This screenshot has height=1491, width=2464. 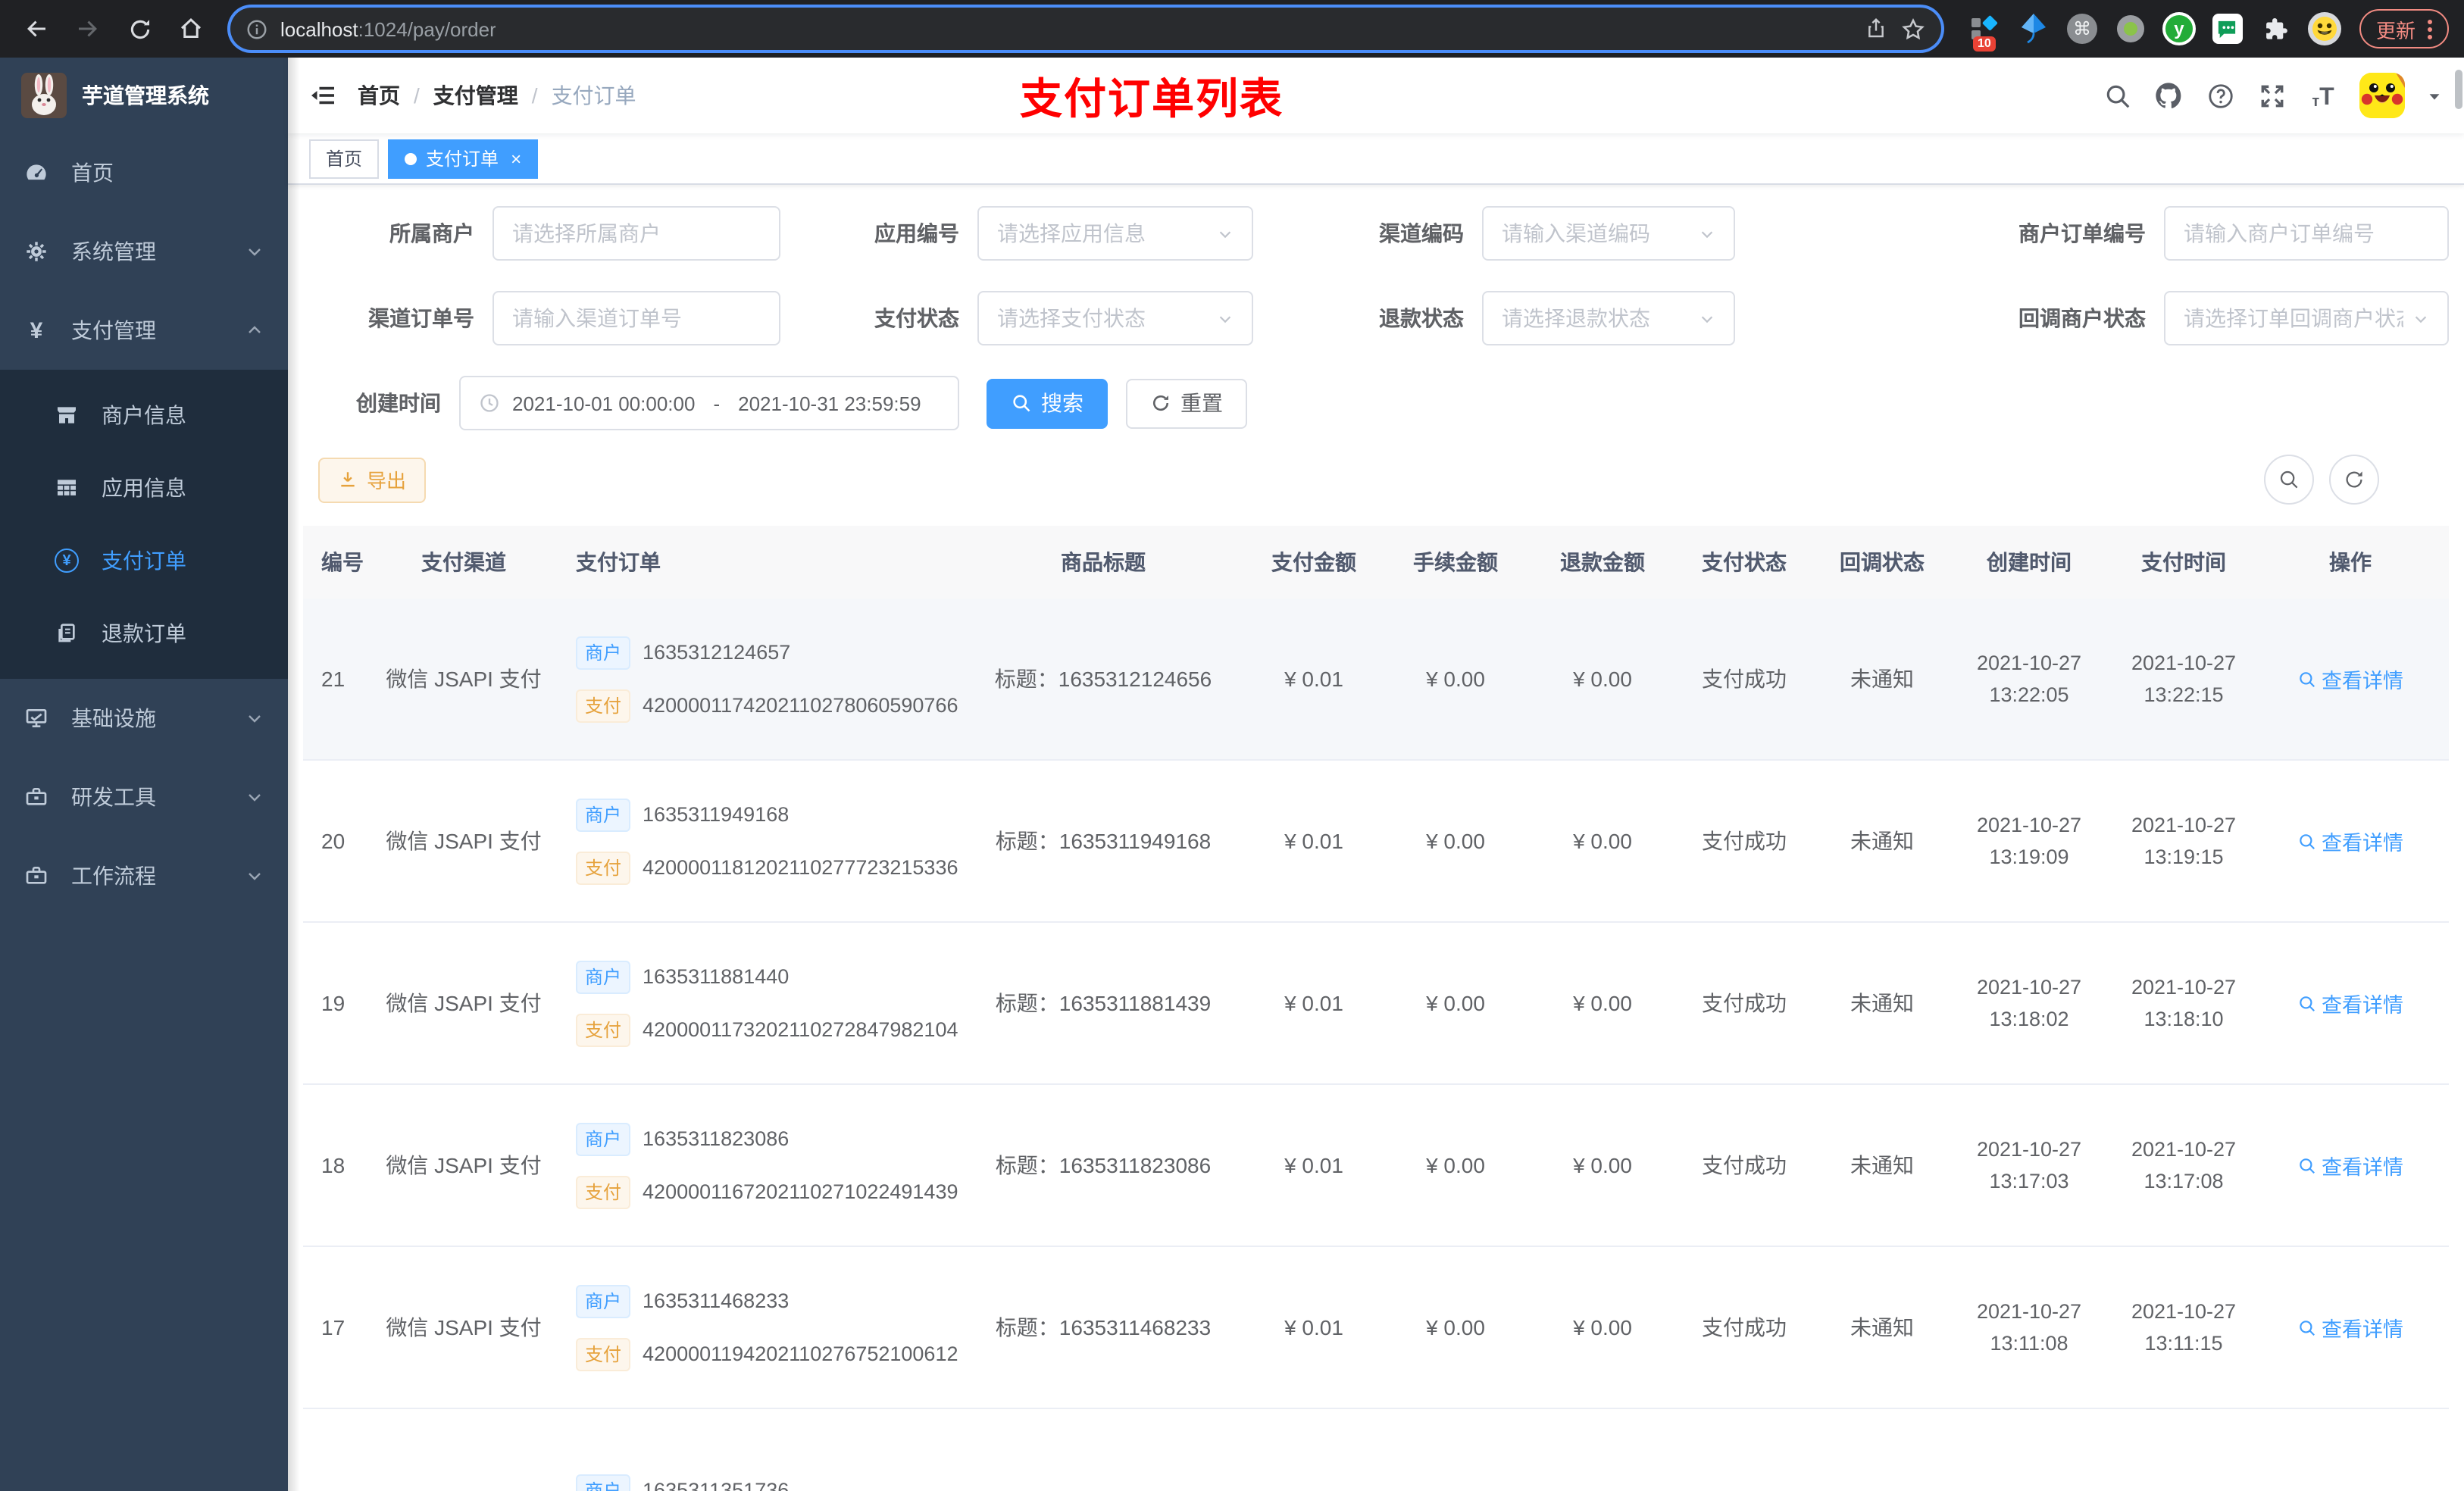 What do you see at coordinates (67, 633) in the screenshot?
I see `documents-icon` at bounding box center [67, 633].